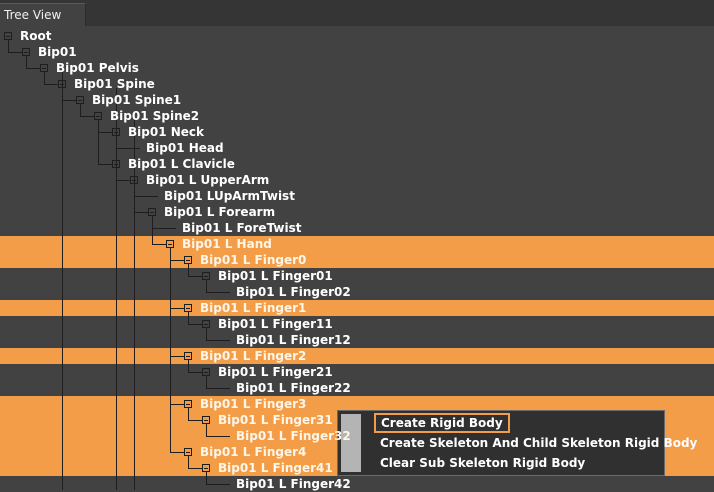  Describe the element at coordinates (242, 228) in the screenshot. I see `tree-node-label: Bip01 L ForeTwist` at that location.